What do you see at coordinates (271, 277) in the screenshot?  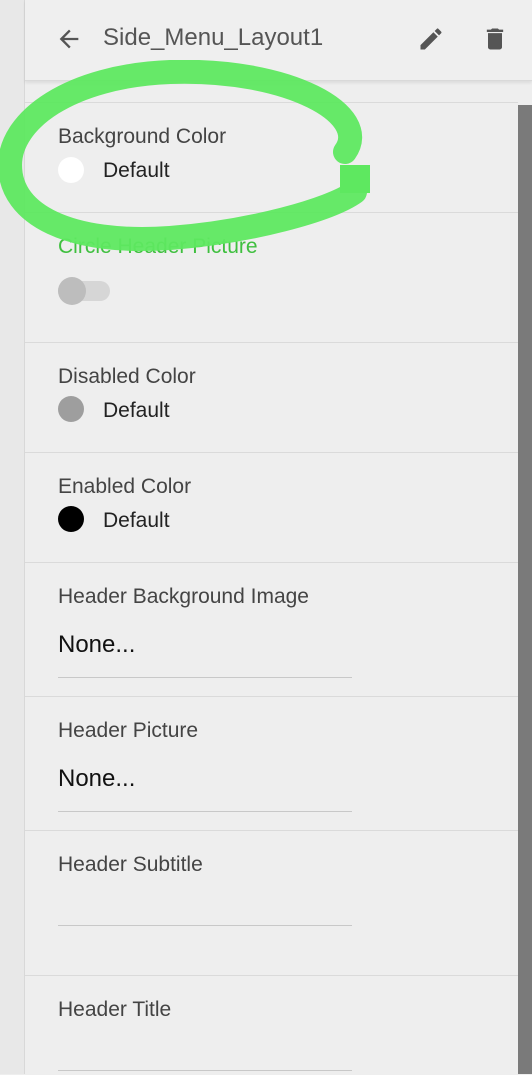 I see `property-circle-header-picture: Circle Header Picture` at bounding box center [271, 277].